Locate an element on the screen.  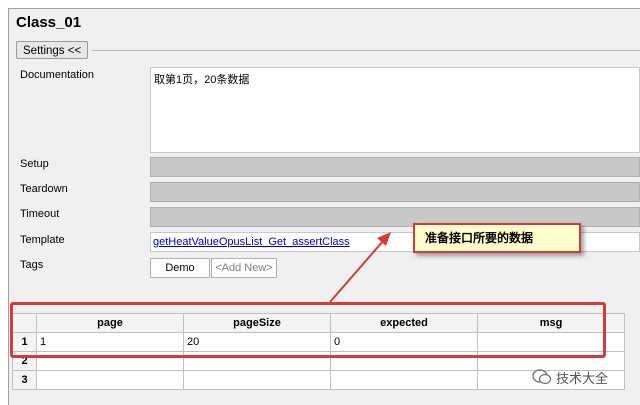
watermark: 技术大全 is located at coordinates (582, 377).